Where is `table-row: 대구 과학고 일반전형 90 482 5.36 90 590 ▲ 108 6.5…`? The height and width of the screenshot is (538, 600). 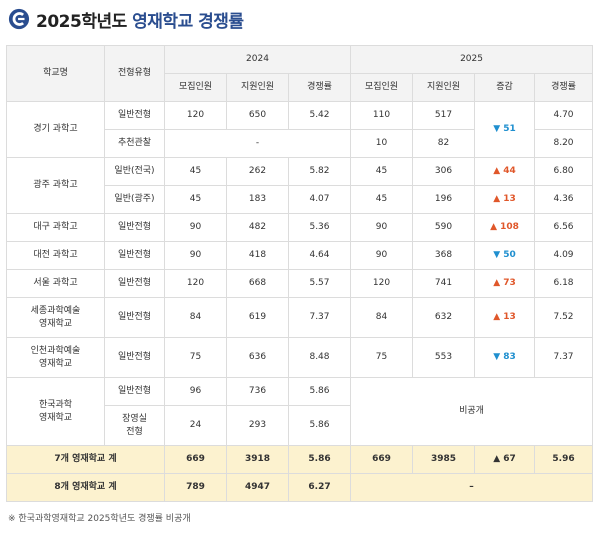 table-row: 대구 과학고 일반전형 90 482 5.36 90 590 ▲ 108 6.5… is located at coordinates (300, 227).